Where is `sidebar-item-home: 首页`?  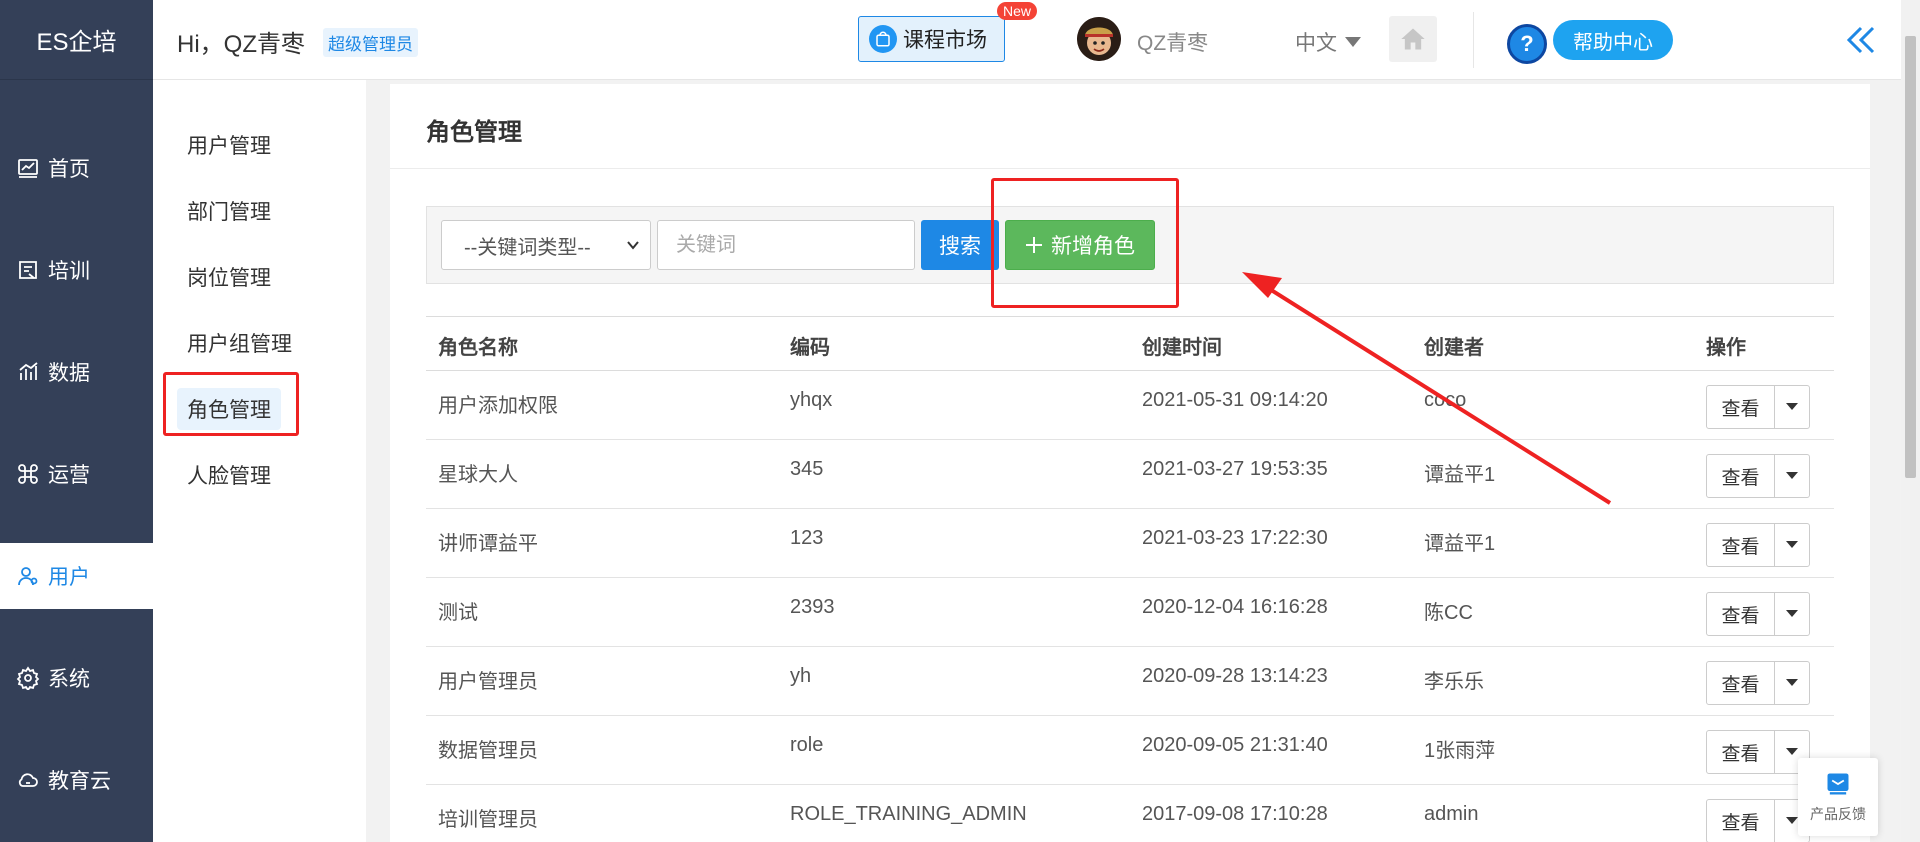 sidebar-item-home: 首页 is located at coordinates (76, 168).